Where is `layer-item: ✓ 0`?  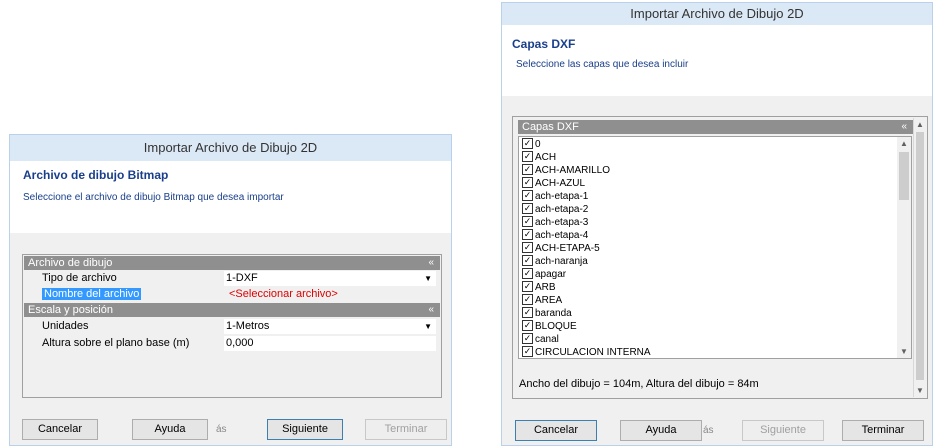 layer-item: ✓ 0 is located at coordinates (531, 144).